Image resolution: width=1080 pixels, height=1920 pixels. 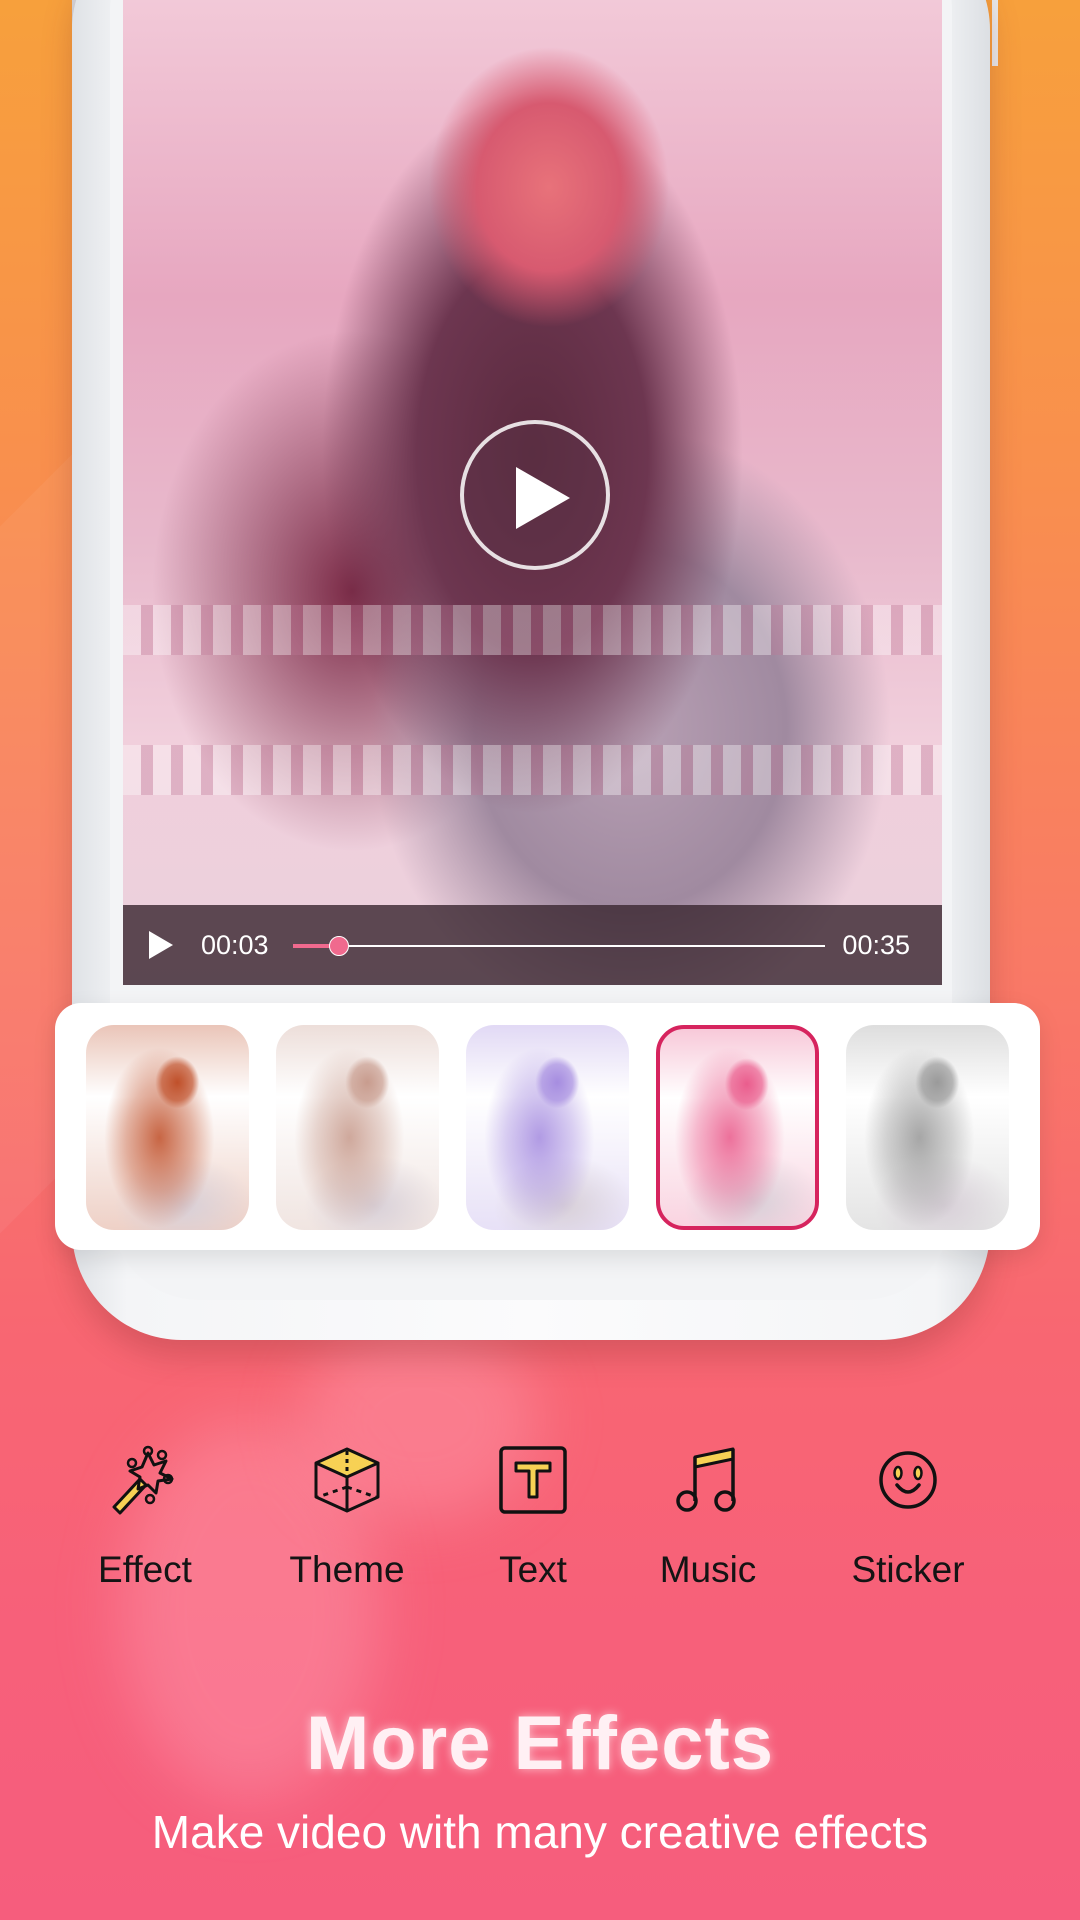 What do you see at coordinates (708, 1518) in the screenshot?
I see `tool-music-button: Music` at bounding box center [708, 1518].